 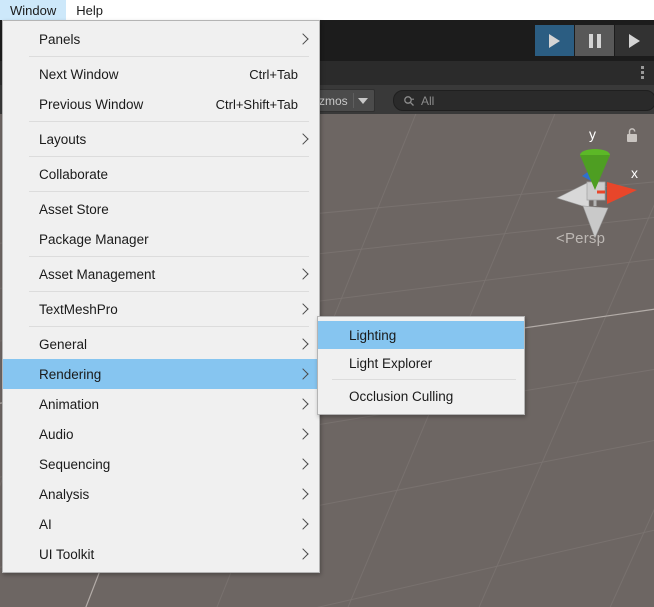 What do you see at coordinates (161, 374) in the screenshot?
I see `menu-item-rendering: Rendering` at bounding box center [161, 374].